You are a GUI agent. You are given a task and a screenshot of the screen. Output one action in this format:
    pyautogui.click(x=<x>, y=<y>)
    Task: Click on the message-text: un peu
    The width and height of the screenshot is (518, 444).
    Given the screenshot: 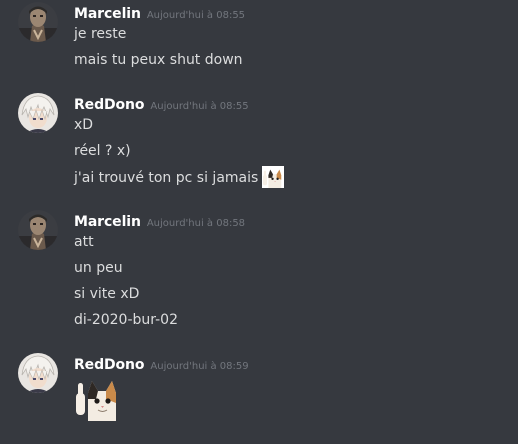 What is the action you would take?
    pyautogui.click(x=98, y=268)
    